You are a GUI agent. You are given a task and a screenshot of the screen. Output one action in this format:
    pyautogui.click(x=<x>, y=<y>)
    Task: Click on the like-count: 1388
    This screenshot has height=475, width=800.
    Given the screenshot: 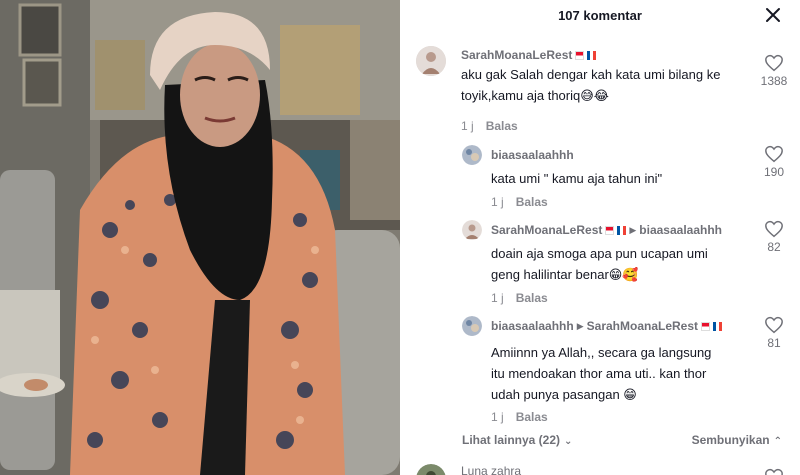 What is the action you would take?
    pyautogui.click(x=774, y=81)
    